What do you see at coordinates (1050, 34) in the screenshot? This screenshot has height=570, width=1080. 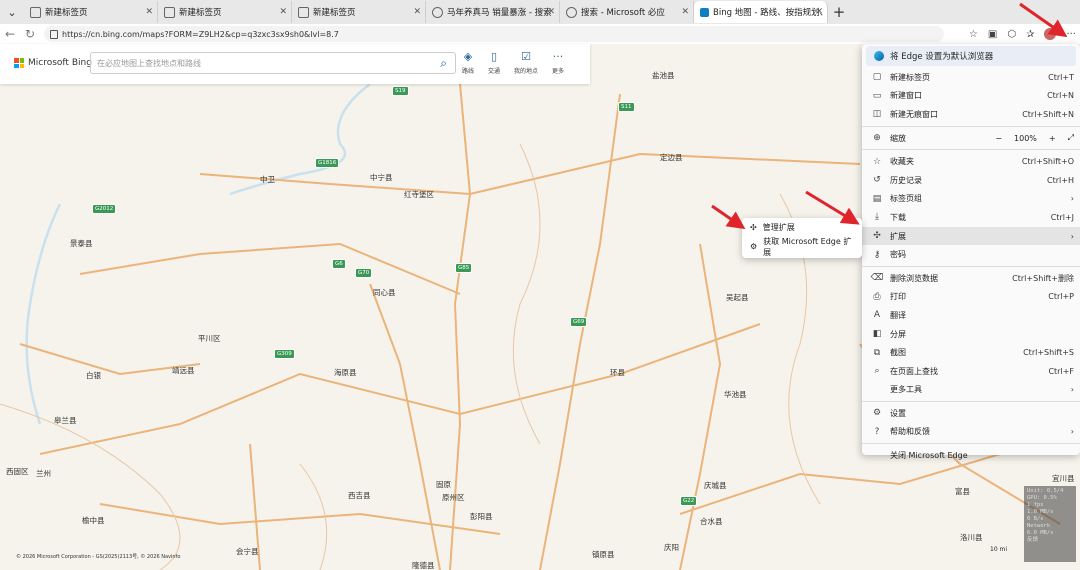 I see `avatar` at bounding box center [1050, 34].